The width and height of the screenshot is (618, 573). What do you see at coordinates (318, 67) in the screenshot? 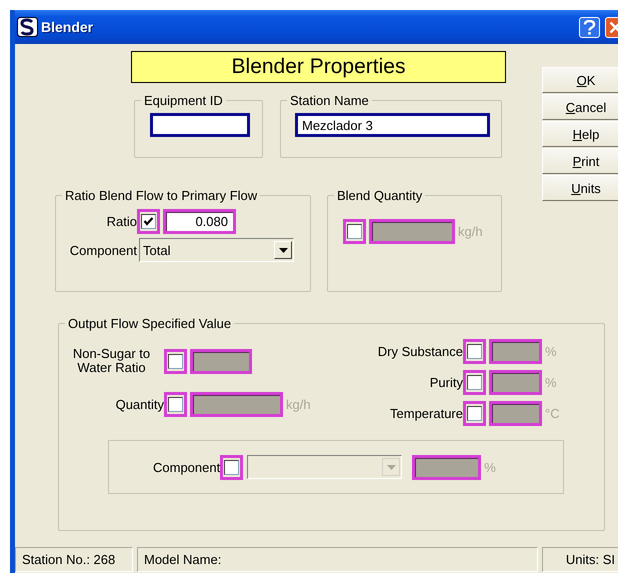
I see `dialog-heading: Blender Properties` at bounding box center [318, 67].